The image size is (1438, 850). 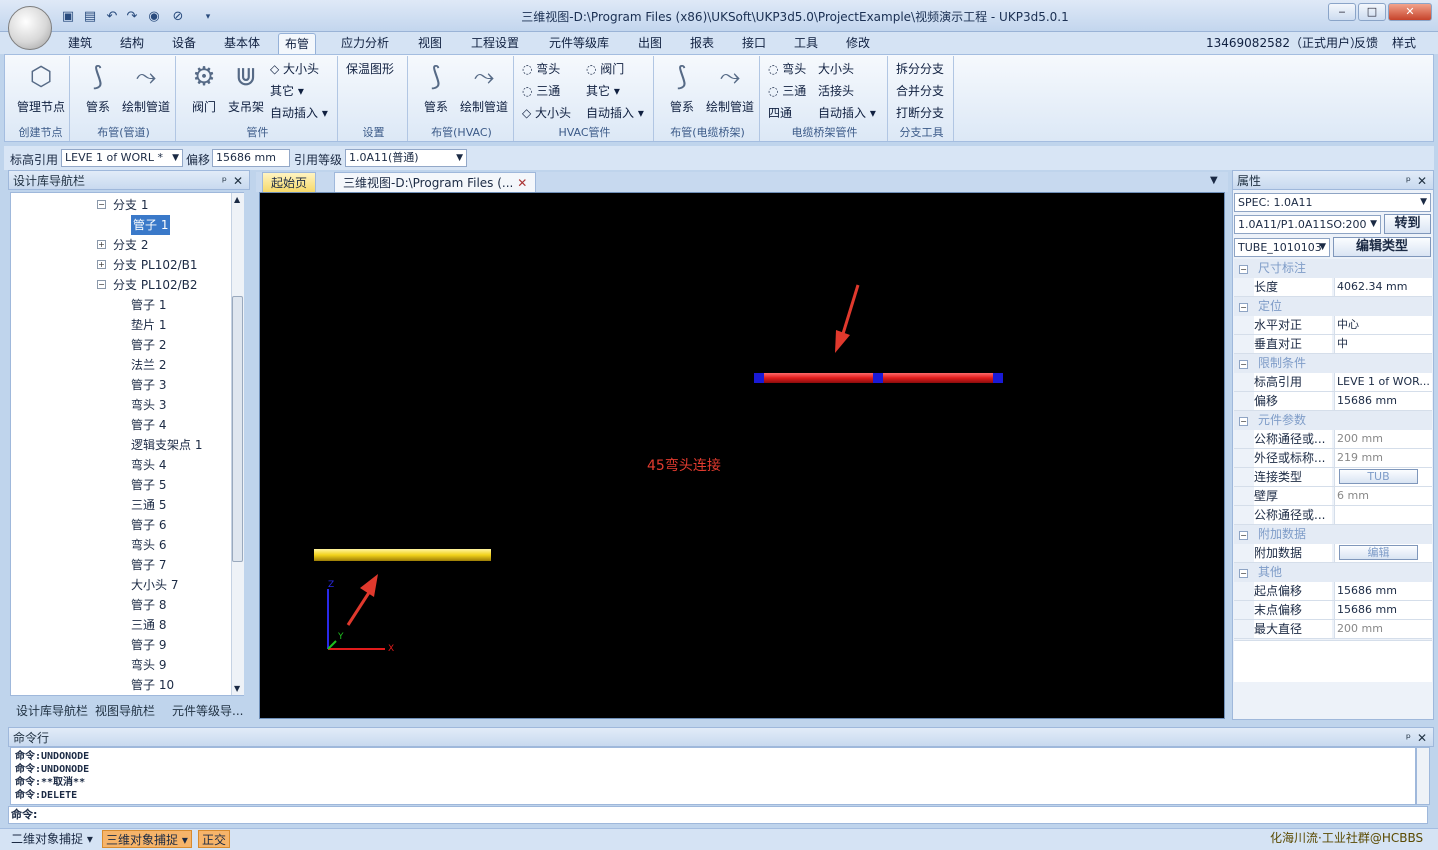 I want to click on property-category: − 元件参数, so click(x=1333, y=420).